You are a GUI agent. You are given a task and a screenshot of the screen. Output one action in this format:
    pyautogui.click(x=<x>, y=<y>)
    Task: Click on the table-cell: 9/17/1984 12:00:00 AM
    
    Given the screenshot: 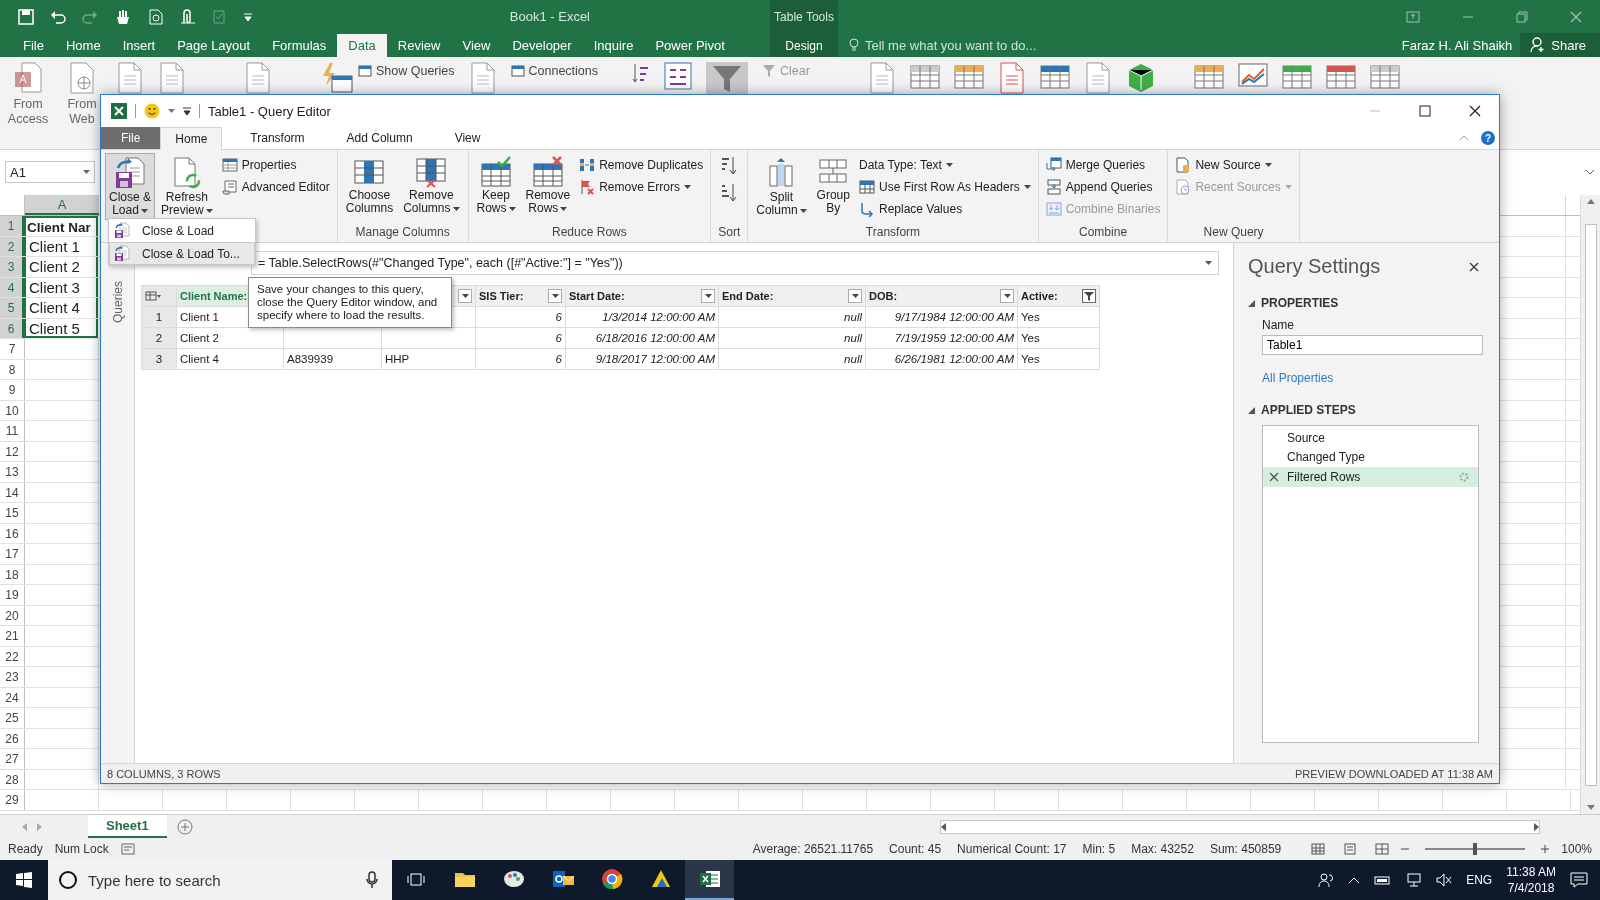 What is the action you would take?
    pyautogui.click(x=941, y=317)
    